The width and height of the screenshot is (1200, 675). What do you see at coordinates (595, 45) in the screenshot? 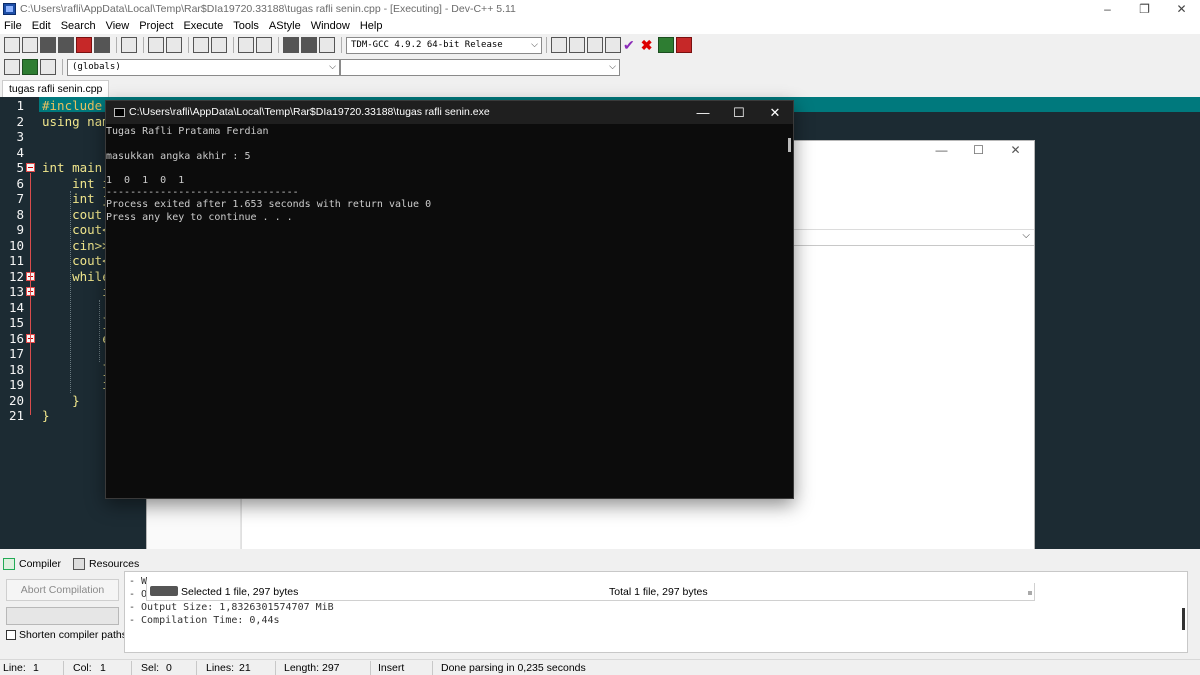
I see `compile-run-icon` at bounding box center [595, 45].